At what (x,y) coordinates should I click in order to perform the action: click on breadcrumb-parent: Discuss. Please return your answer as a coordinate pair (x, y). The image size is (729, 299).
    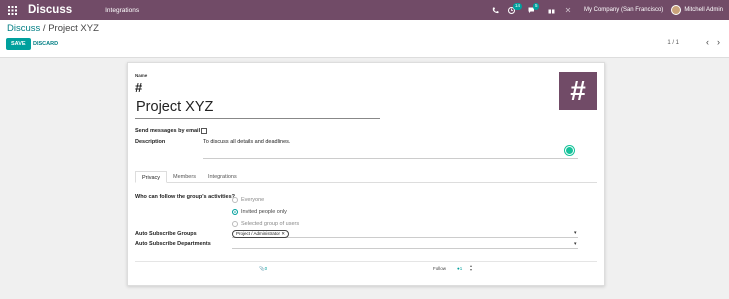
    Looking at the image, I should click on (23, 28).